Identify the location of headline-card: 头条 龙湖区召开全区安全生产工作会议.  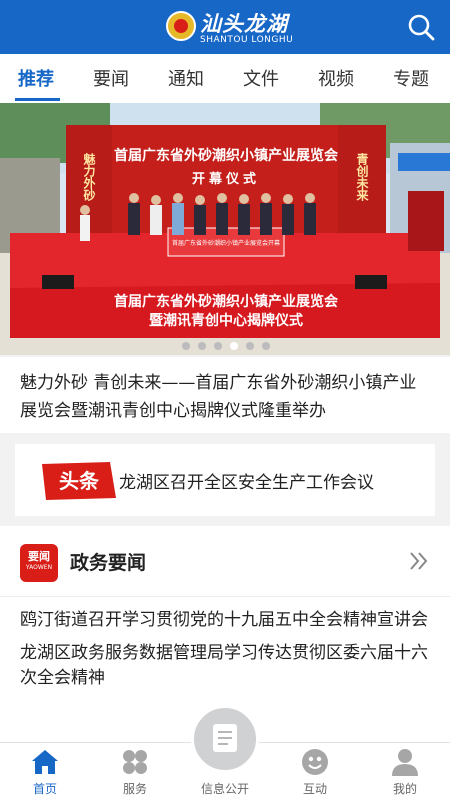
(225, 480).